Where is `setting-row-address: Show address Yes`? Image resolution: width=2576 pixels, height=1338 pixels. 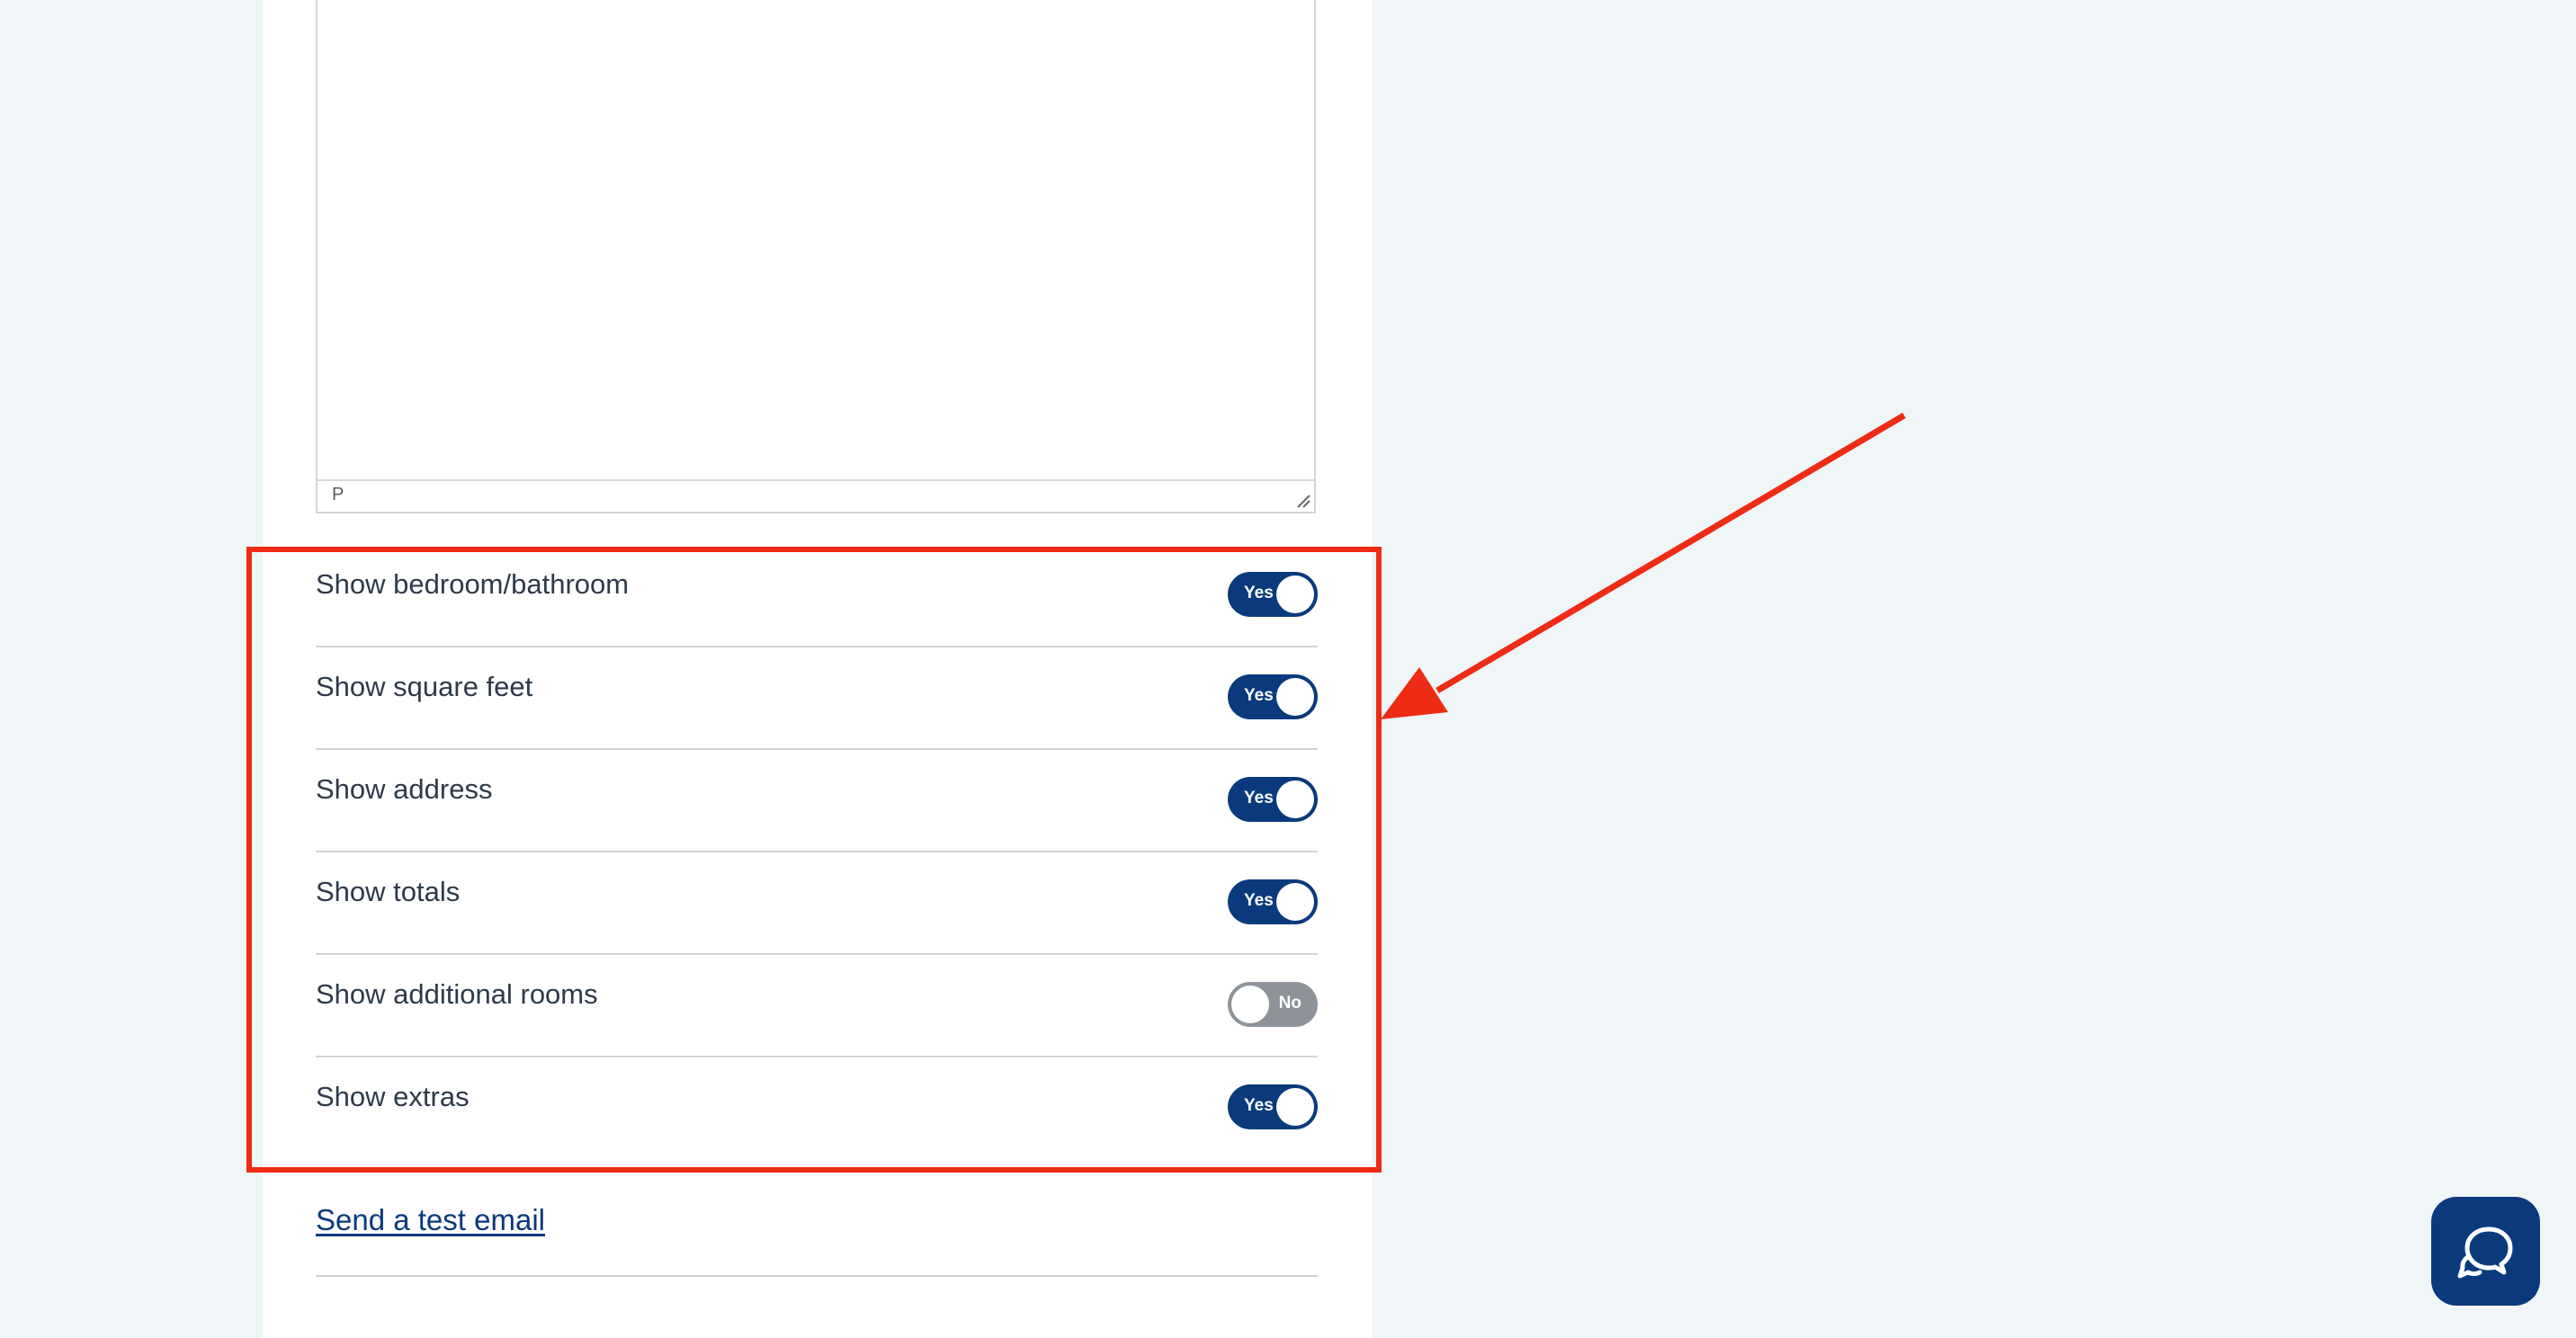
setting-row-address: Show address Yes is located at coordinates (817, 801).